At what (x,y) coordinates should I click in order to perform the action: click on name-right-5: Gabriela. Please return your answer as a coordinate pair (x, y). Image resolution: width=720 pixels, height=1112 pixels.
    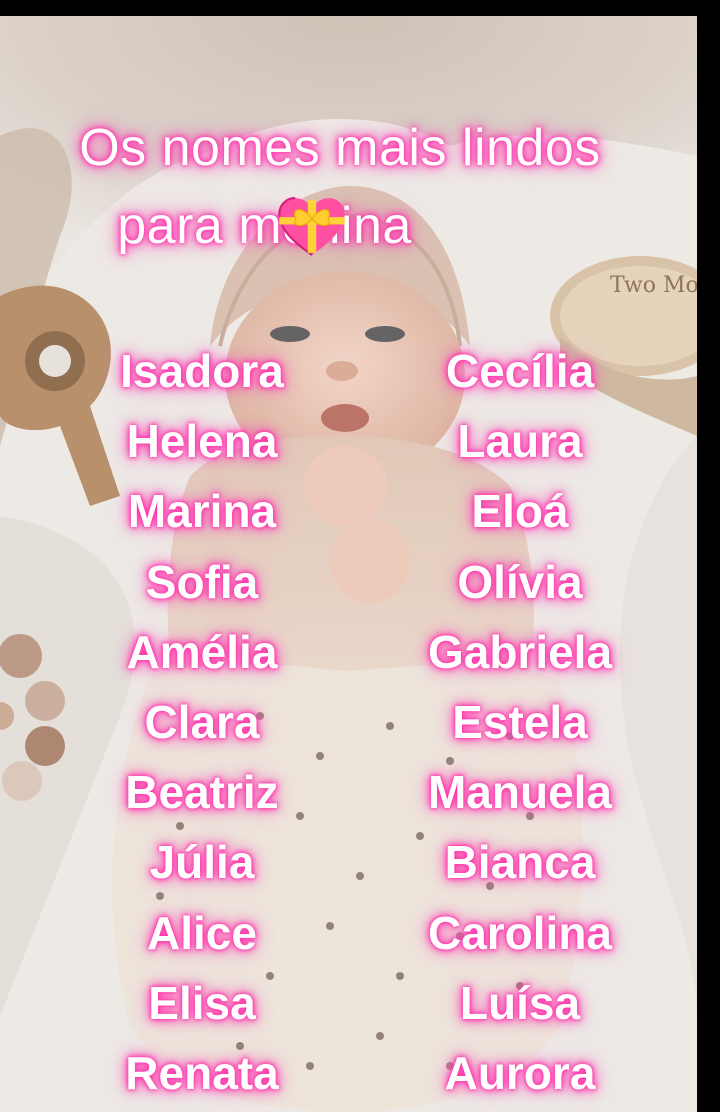
    Looking at the image, I should click on (520, 651).